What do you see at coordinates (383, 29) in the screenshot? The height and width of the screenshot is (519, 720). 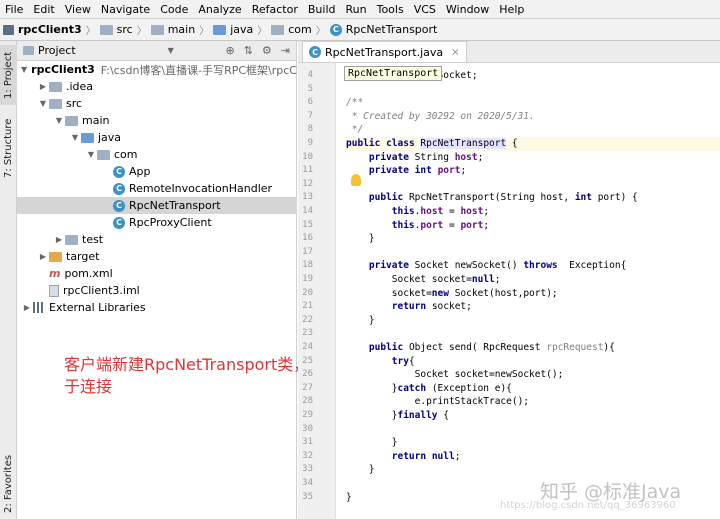 I see `breadcrumb-file: C RpcNetTransport` at bounding box center [383, 29].